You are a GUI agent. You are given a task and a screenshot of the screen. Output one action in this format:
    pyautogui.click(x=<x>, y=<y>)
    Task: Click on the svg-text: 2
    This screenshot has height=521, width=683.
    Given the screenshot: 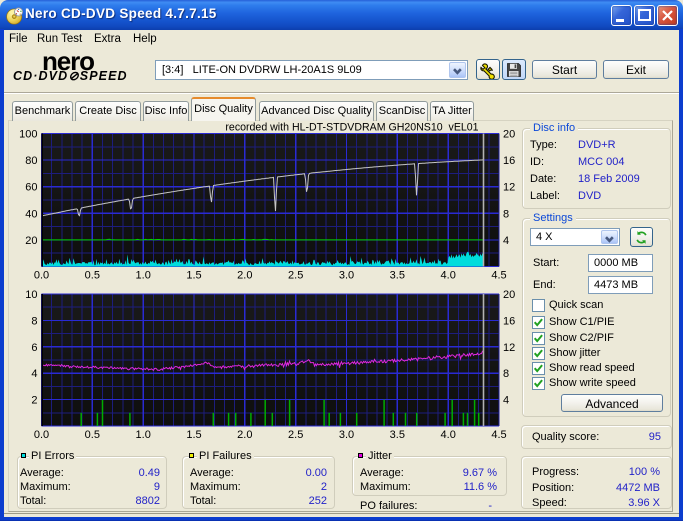 What is the action you would take?
    pyautogui.click(x=34, y=401)
    